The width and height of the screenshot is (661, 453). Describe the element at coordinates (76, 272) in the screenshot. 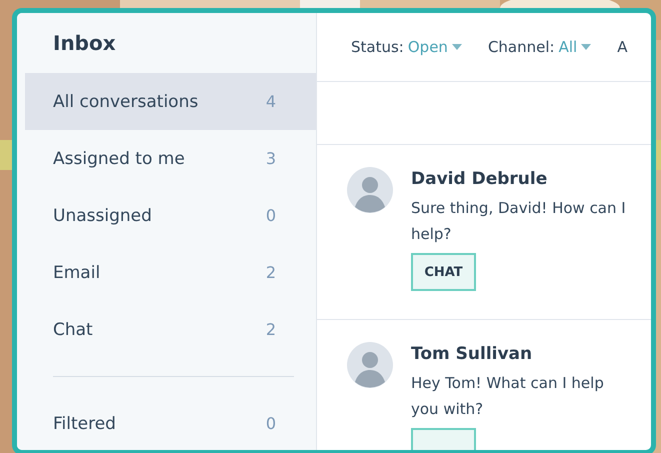

I see `item-label: Email` at that location.